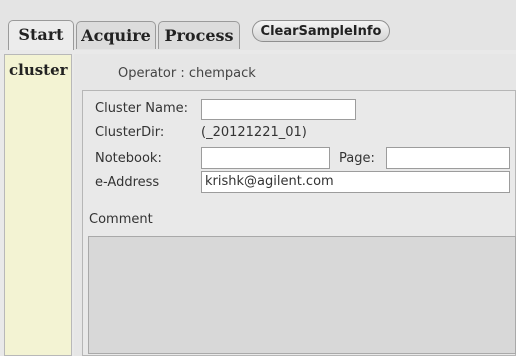  I want to click on operator-text: Operator : chempack, so click(187, 73).